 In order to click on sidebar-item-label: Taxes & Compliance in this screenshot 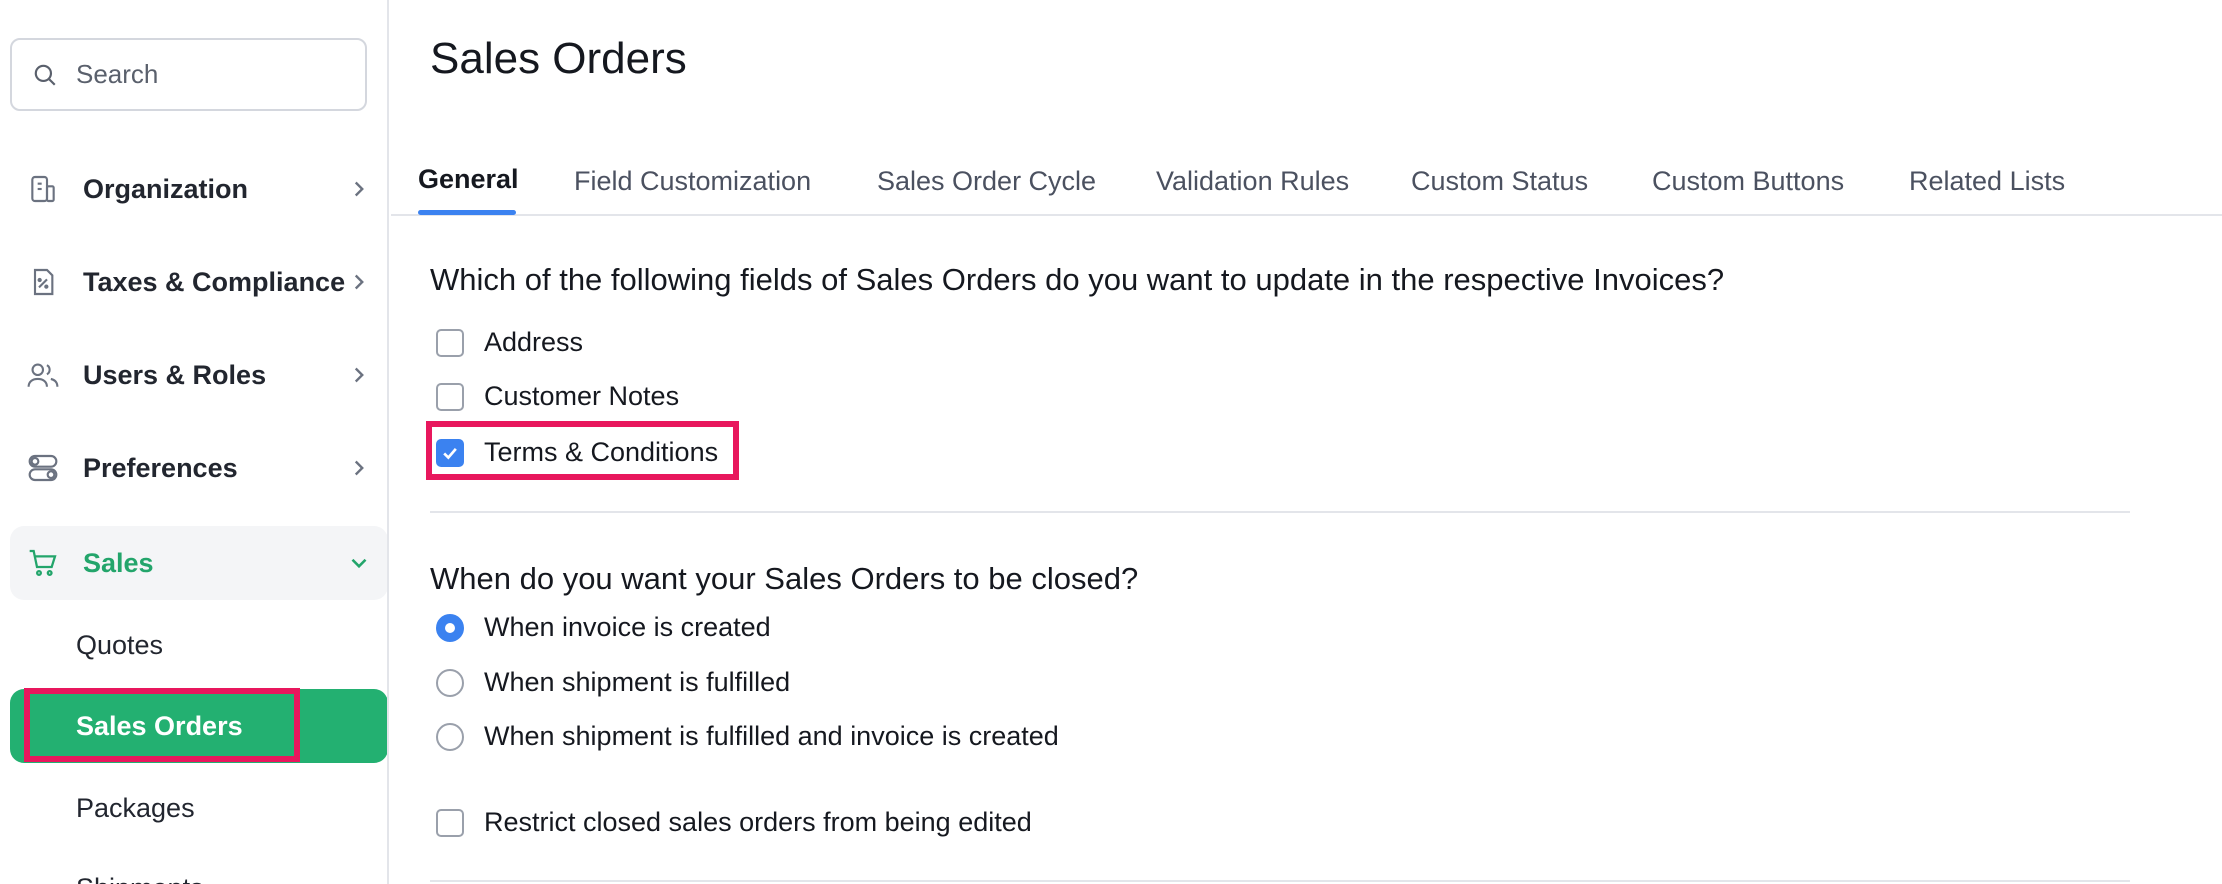, I will do `click(214, 281)`.